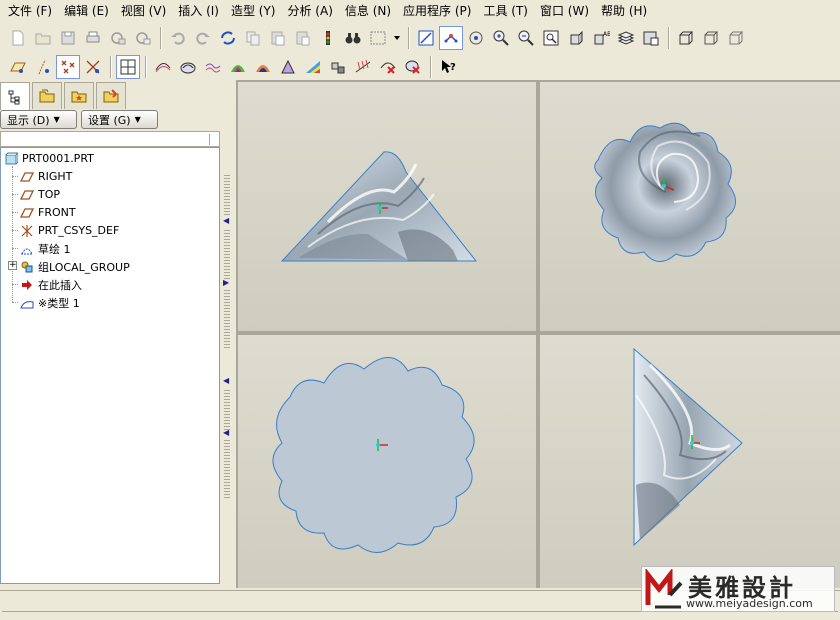 The width and height of the screenshot is (840, 620). I want to click on menu-applications: 应用程序 (P), so click(437, 11).